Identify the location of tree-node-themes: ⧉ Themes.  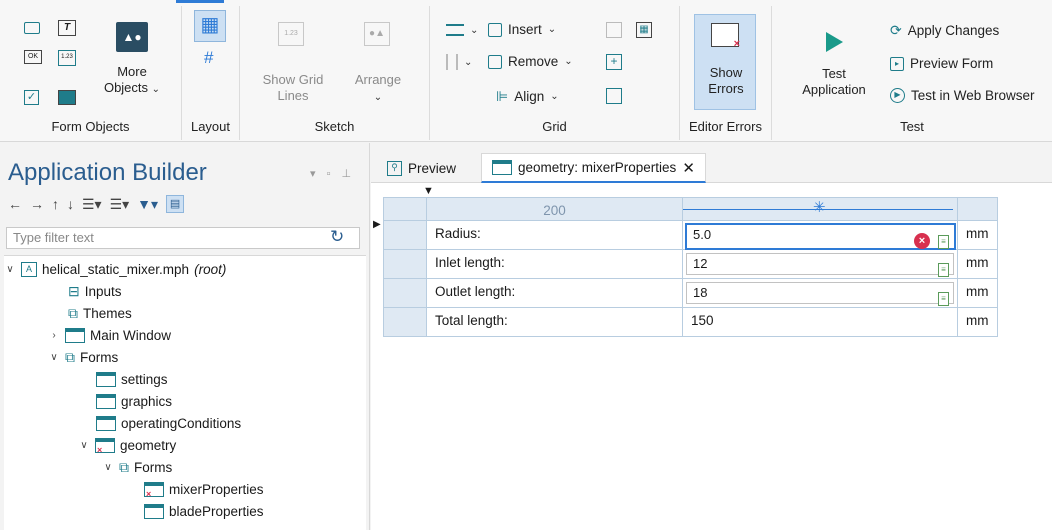
(100, 313).